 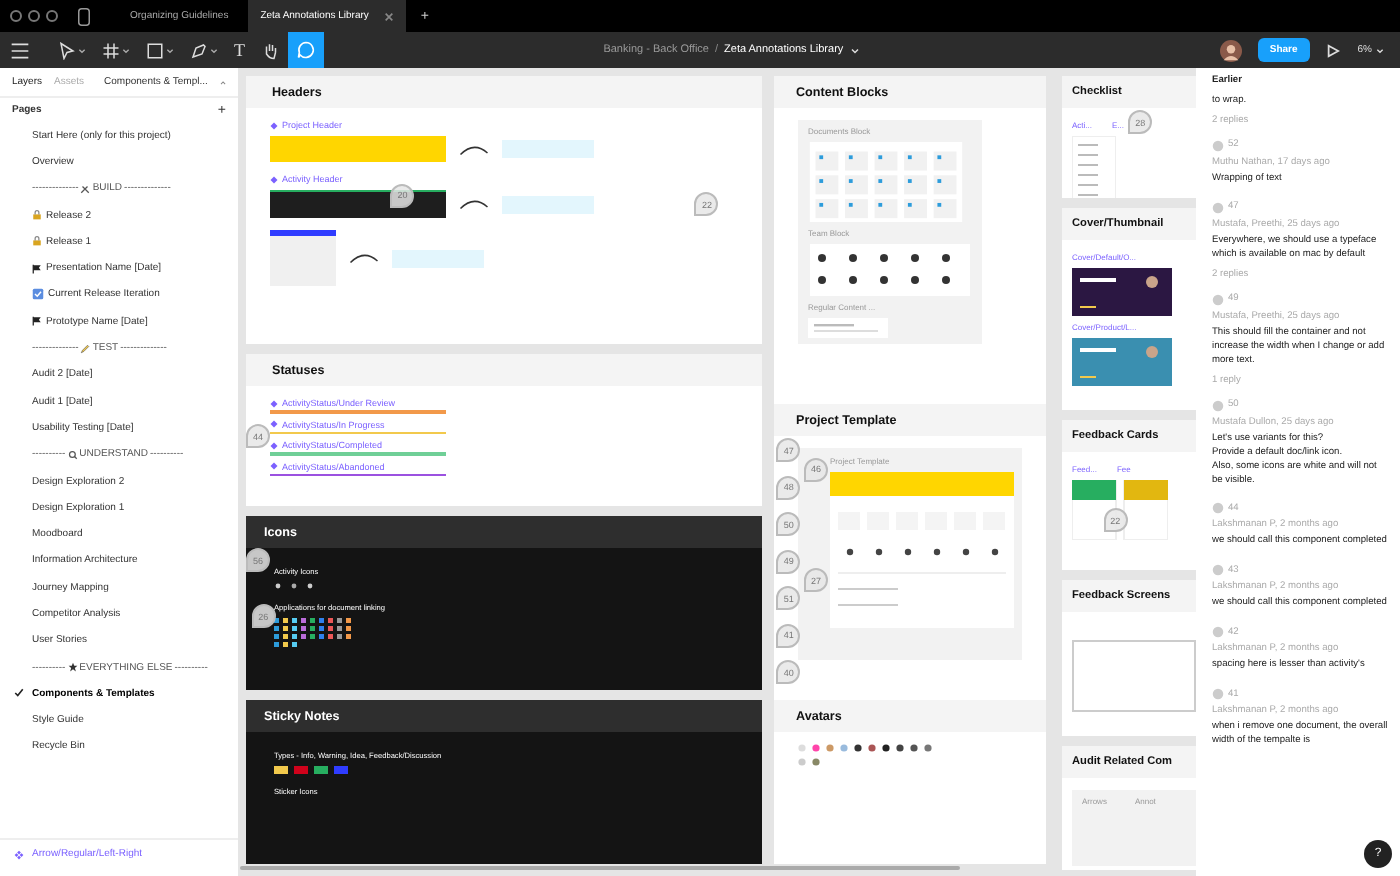 I want to click on pointer-icon, so click(x=67, y=50).